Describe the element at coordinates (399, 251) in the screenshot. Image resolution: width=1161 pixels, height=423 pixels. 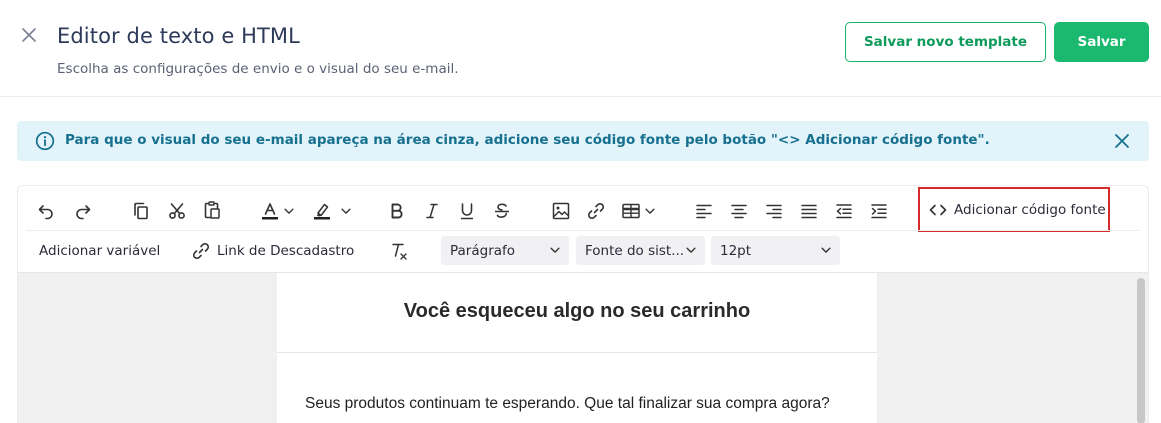
I see `clear-formatting-icon` at that location.